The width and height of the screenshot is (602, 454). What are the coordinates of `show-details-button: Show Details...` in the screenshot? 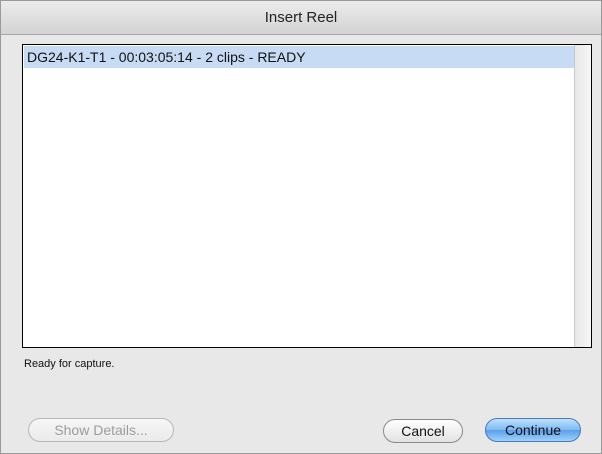 It's located at (101, 430).